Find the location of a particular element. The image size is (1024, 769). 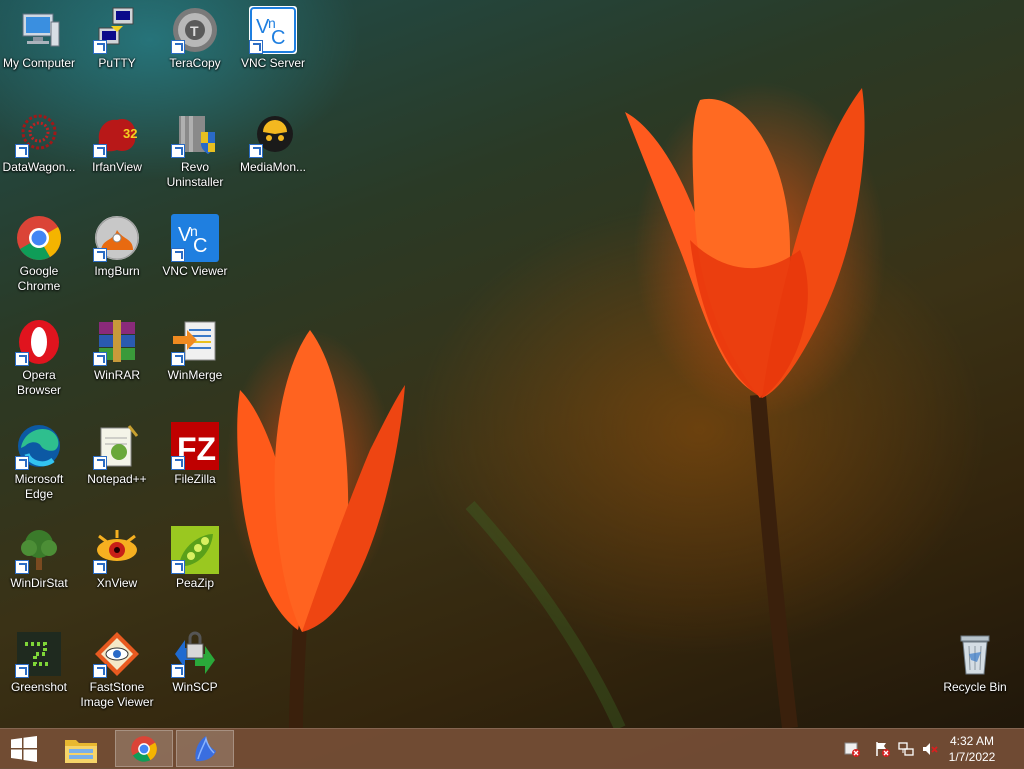

desktop-icon-winmerge: WinMerge is located at coordinates (195, 347).